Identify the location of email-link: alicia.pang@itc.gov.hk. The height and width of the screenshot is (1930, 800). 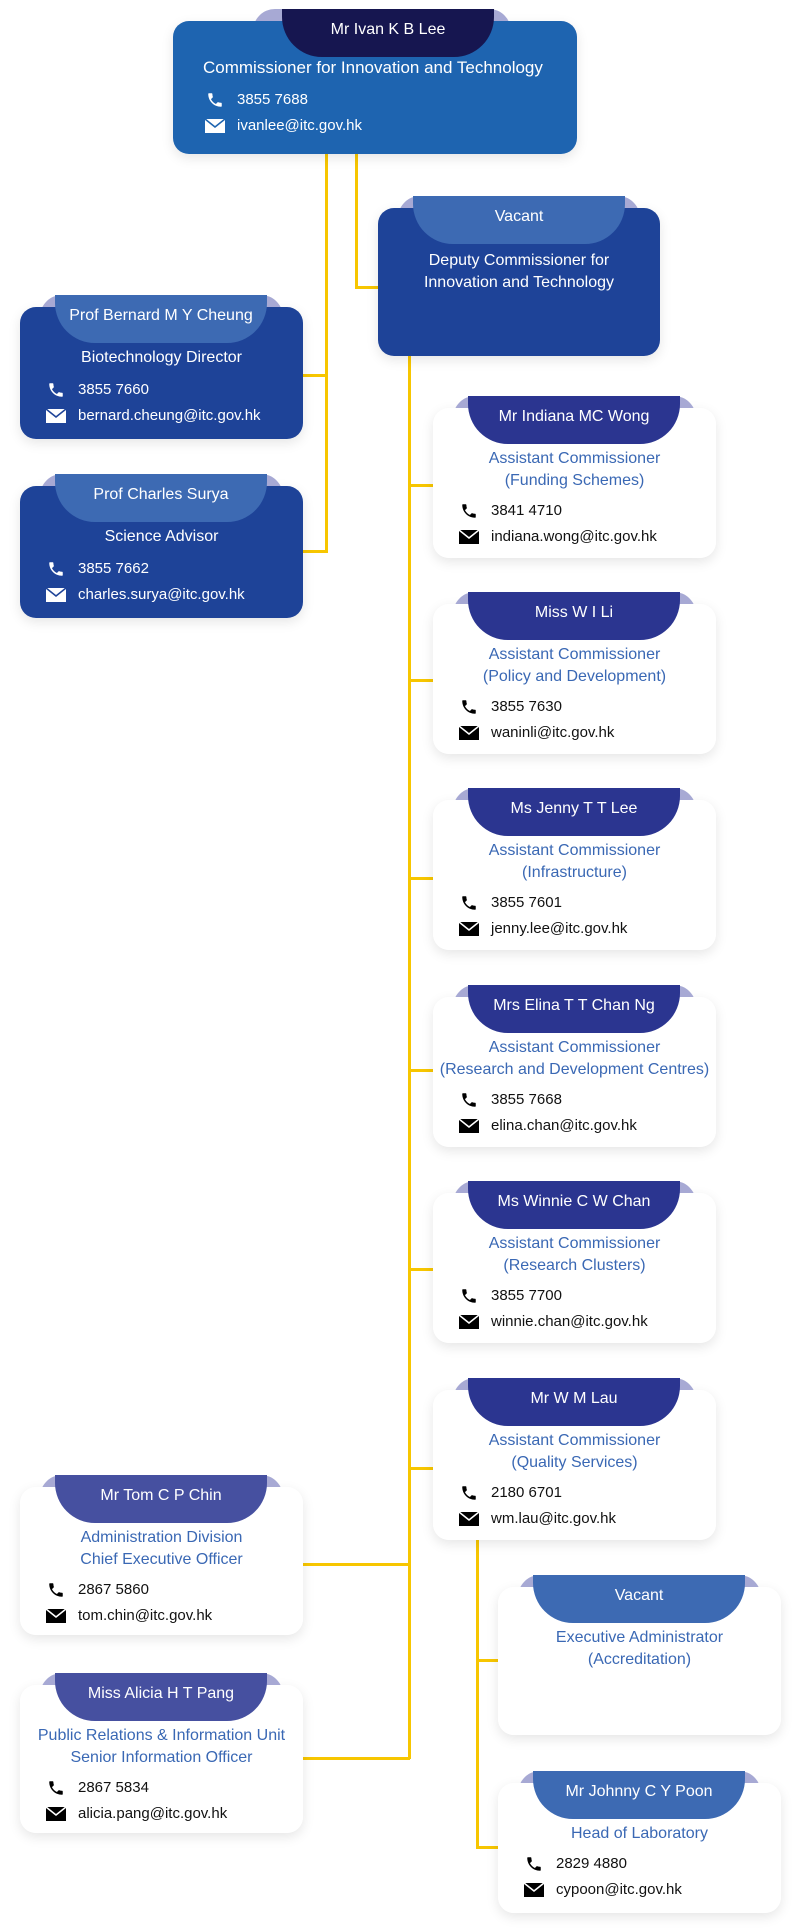
(152, 1814).